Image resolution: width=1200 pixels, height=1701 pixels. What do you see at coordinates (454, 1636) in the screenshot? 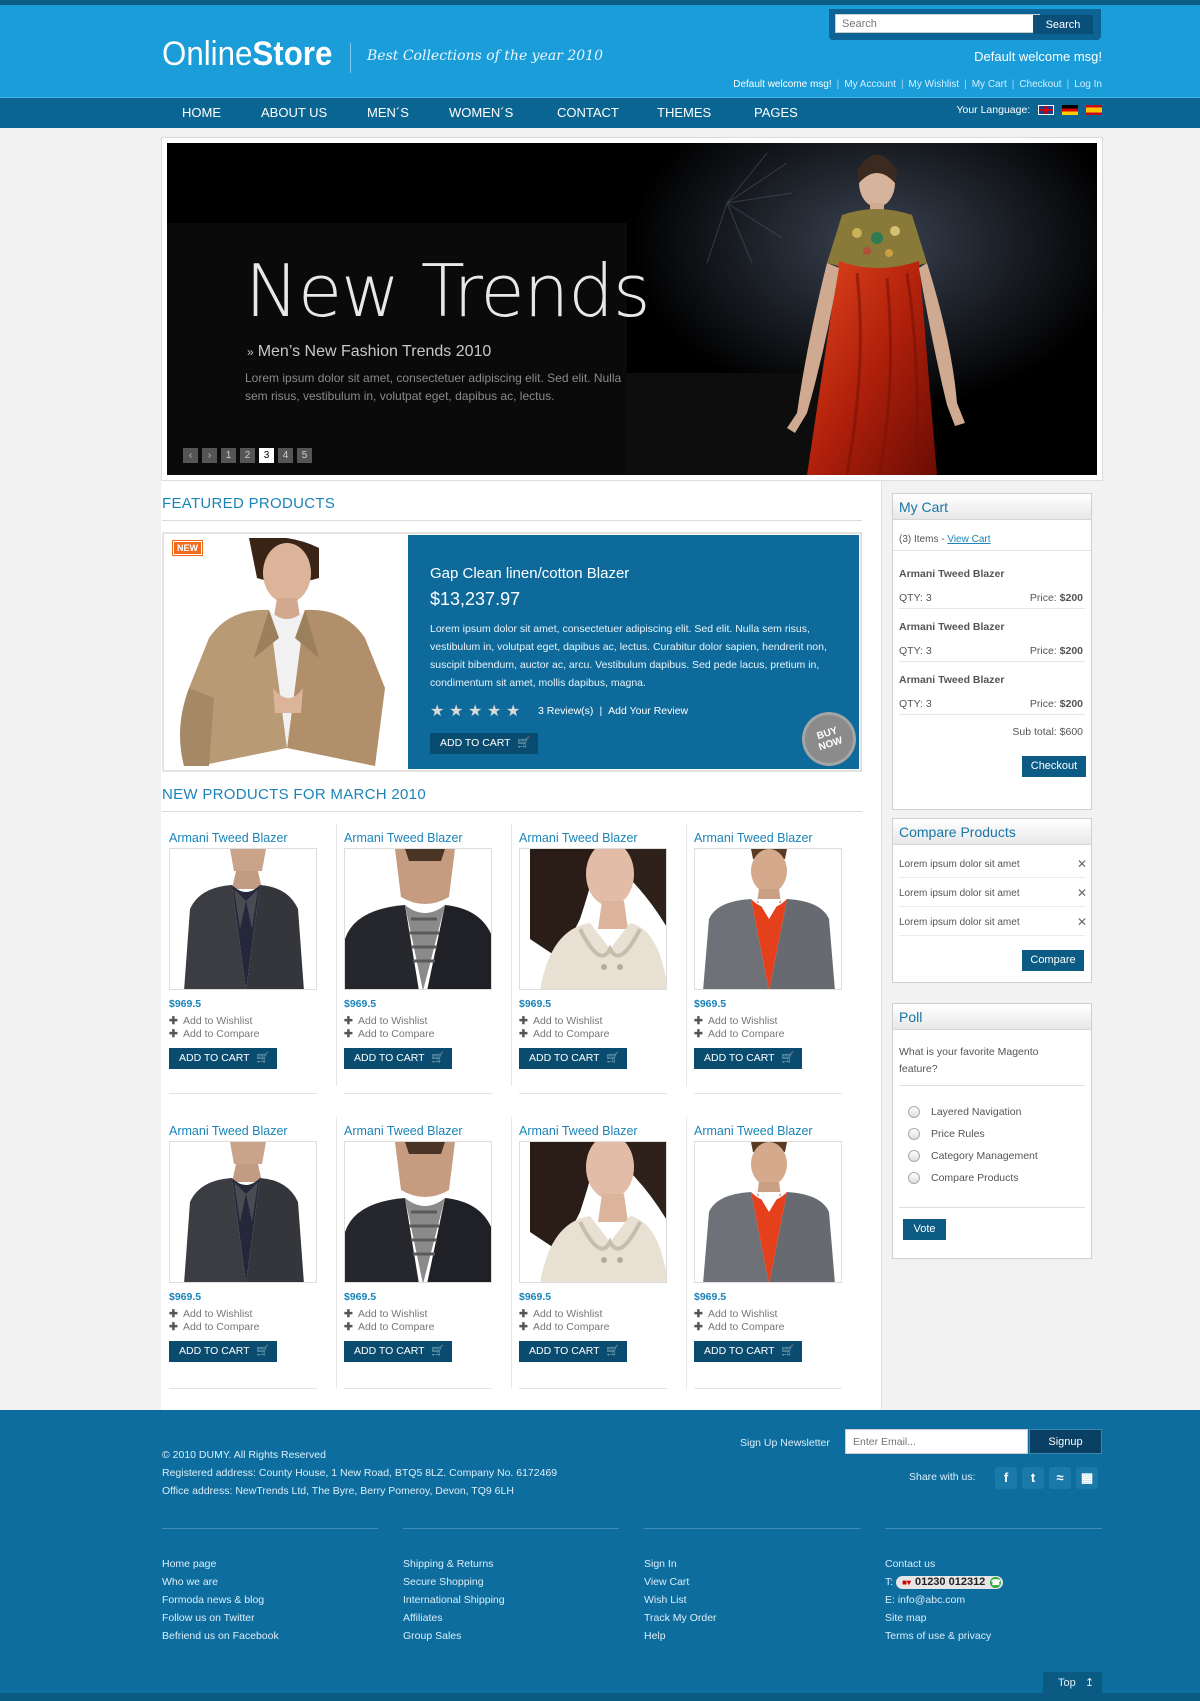
I see `footer-link: Group Sales` at bounding box center [454, 1636].